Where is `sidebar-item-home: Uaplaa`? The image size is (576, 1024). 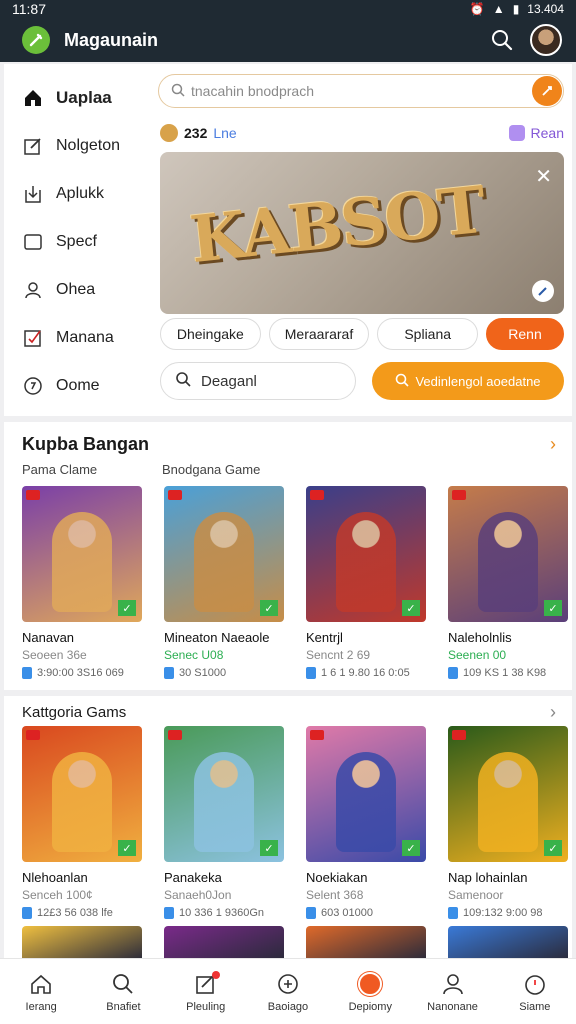
sidebar-item-home: Uaplaa is located at coordinates (84, 98).